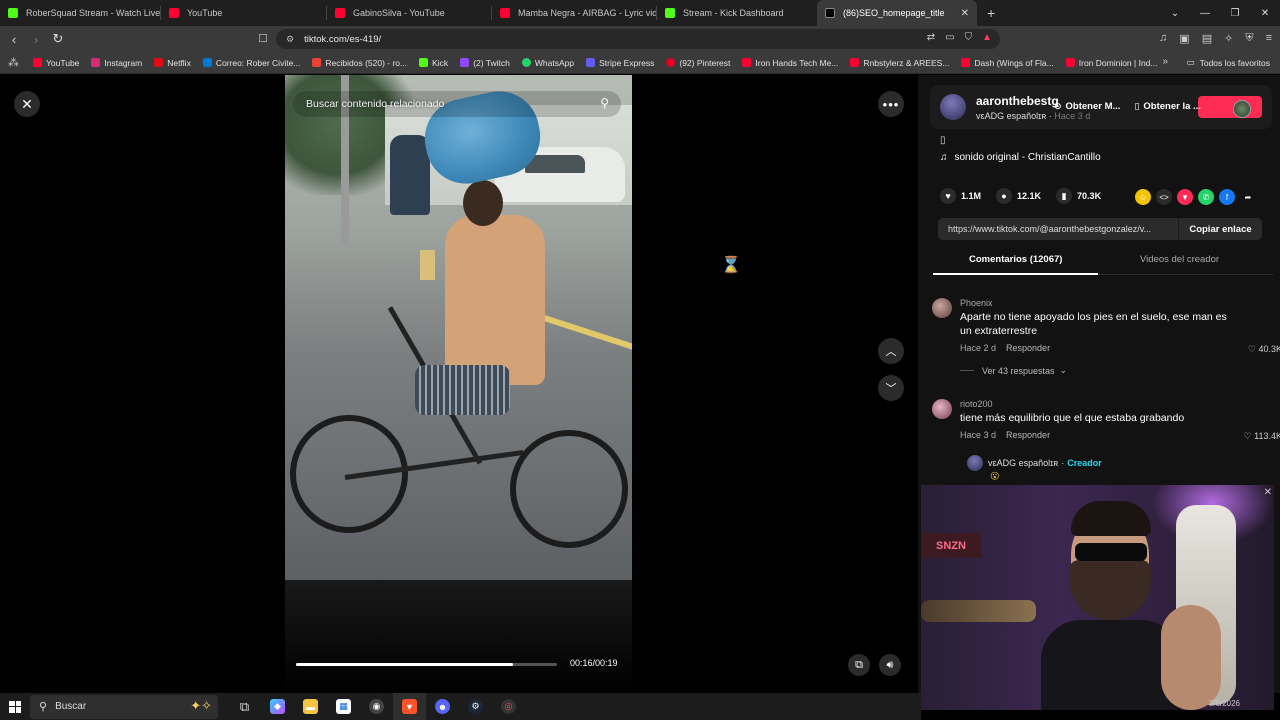  I want to click on sidebar-icon: ▣, so click(1184, 38).